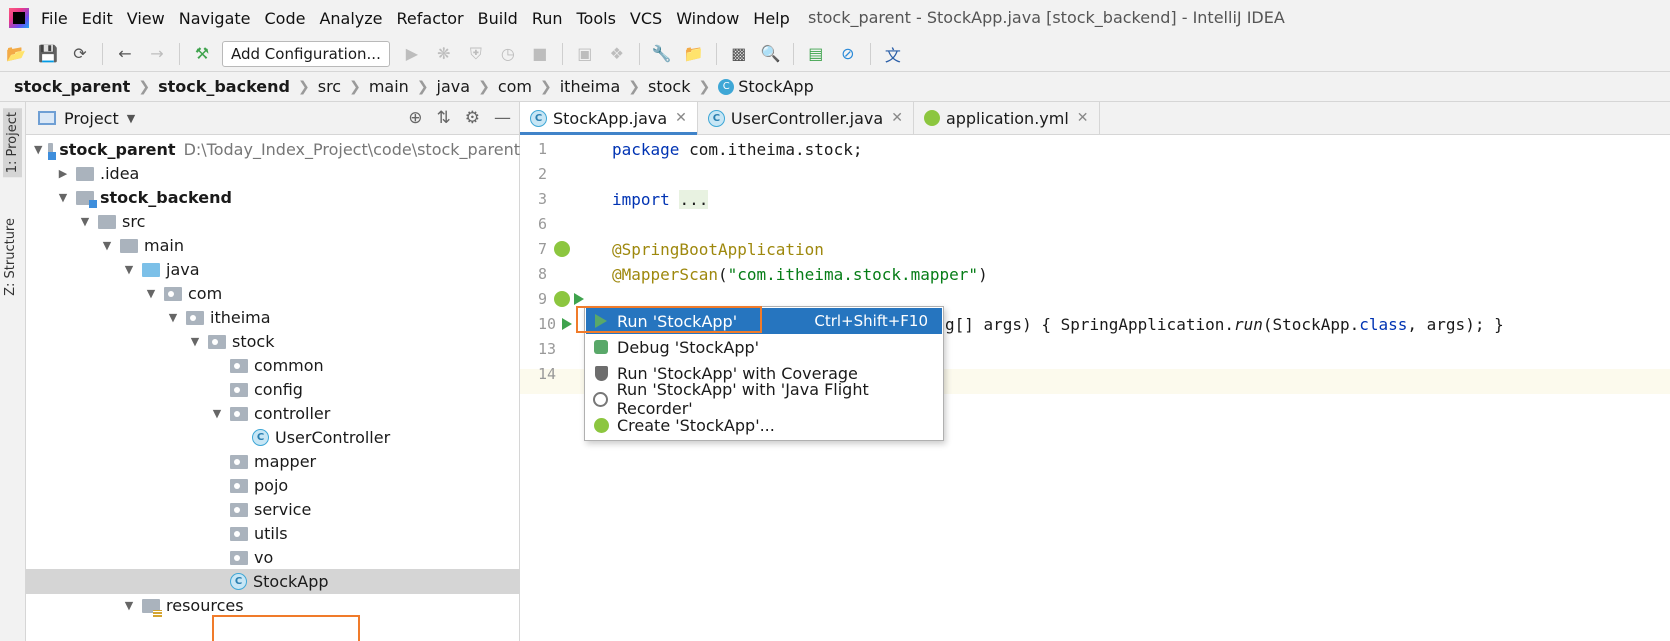 Image resolution: width=1670 pixels, height=641 pixels. I want to click on menu-analyze: Analyze, so click(350, 18).